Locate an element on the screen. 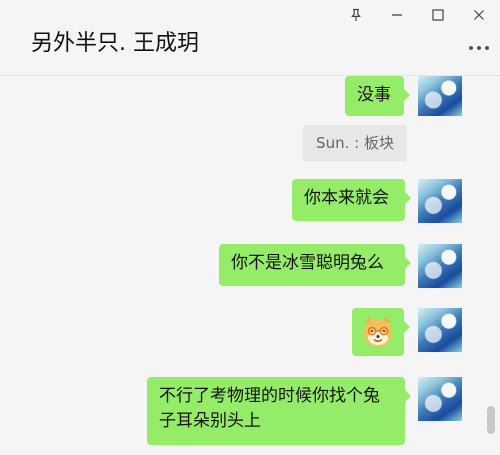  message-text-line: 子耳朵别头上 is located at coordinates (210, 421).